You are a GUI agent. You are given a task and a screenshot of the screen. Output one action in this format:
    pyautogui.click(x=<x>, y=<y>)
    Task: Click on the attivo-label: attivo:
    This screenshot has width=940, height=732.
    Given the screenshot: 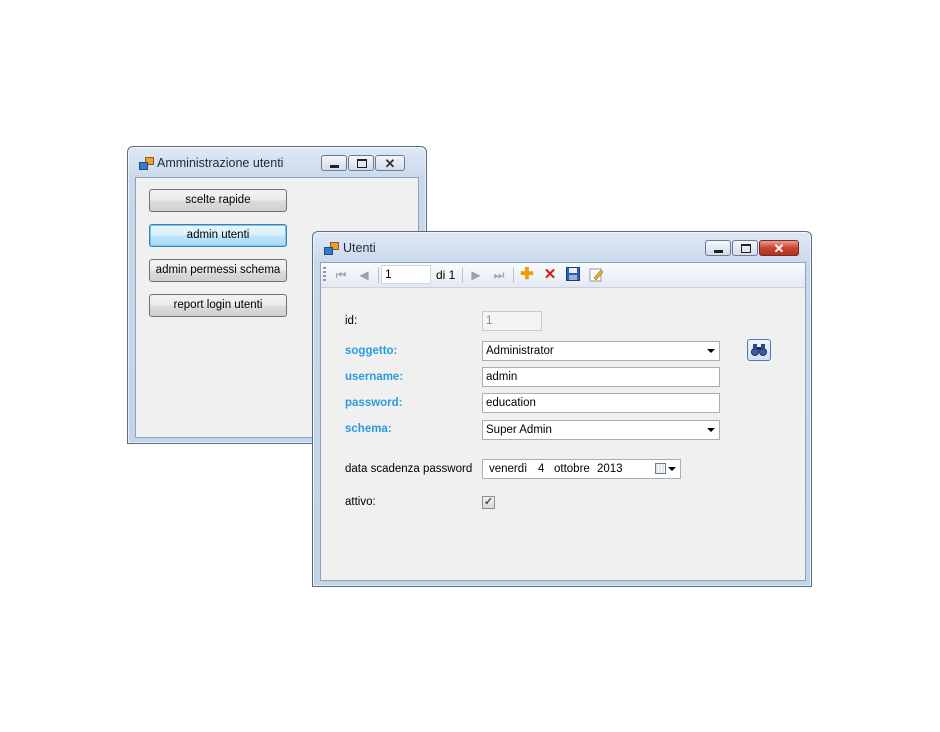 What is the action you would take?
    pyautogui.click(x=360, y=502)
    